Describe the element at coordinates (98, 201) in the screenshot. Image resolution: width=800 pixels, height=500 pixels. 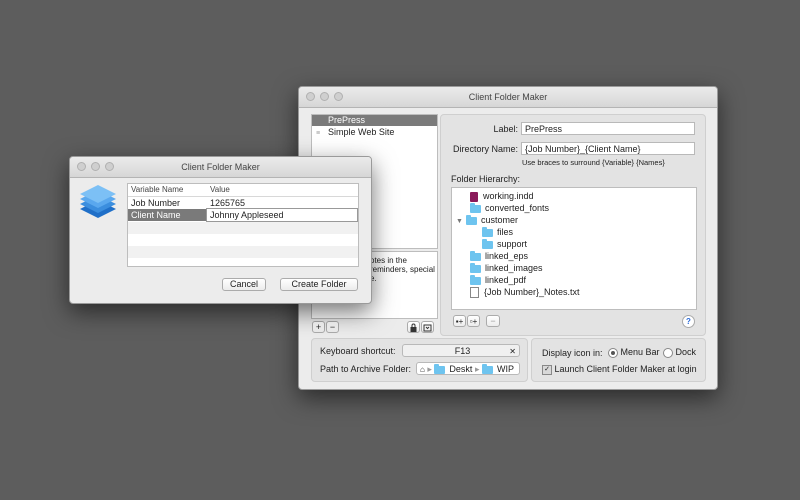
I see `app-icon` at that location.